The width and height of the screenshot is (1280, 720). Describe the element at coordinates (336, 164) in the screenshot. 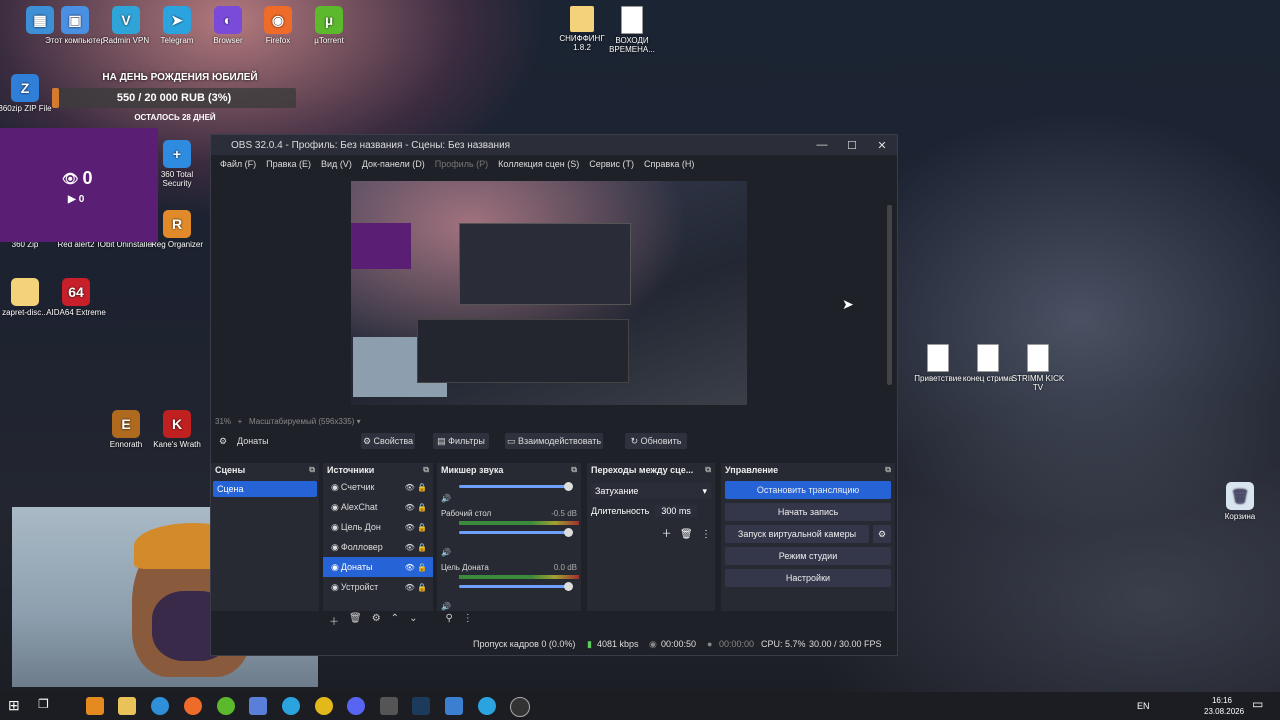

I see `menu-item: Вид (V)` at that location.